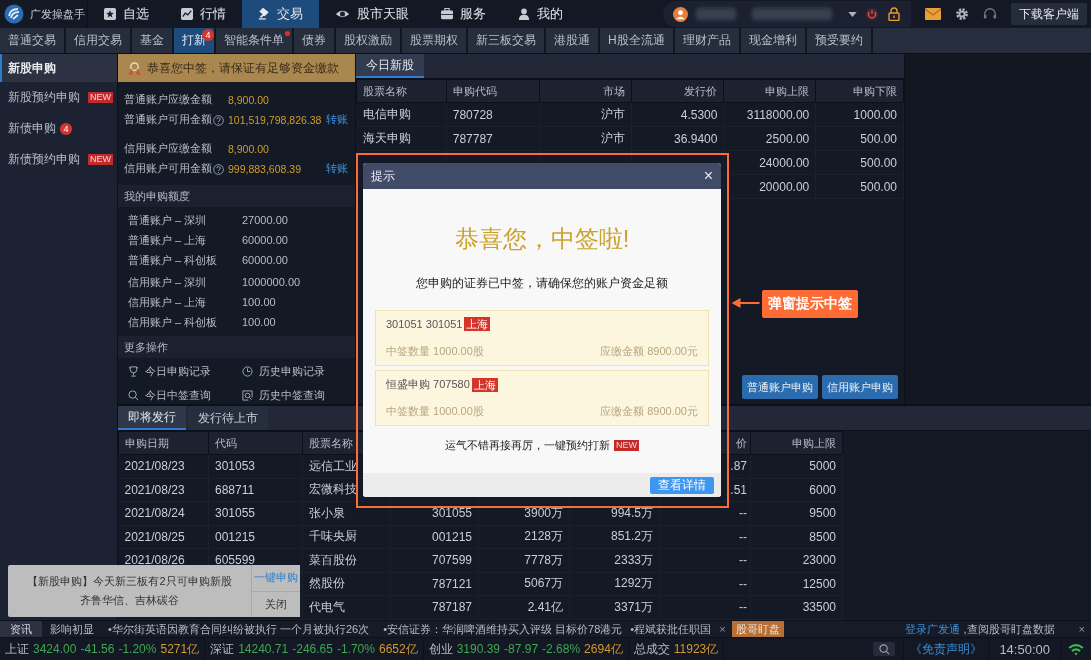 This screenshot has height=660, width=1091. What do you see at coordinates (280, 14) in the screenshot?
I see `main-nav-tab: 交易` at bounding box center [280, 14].